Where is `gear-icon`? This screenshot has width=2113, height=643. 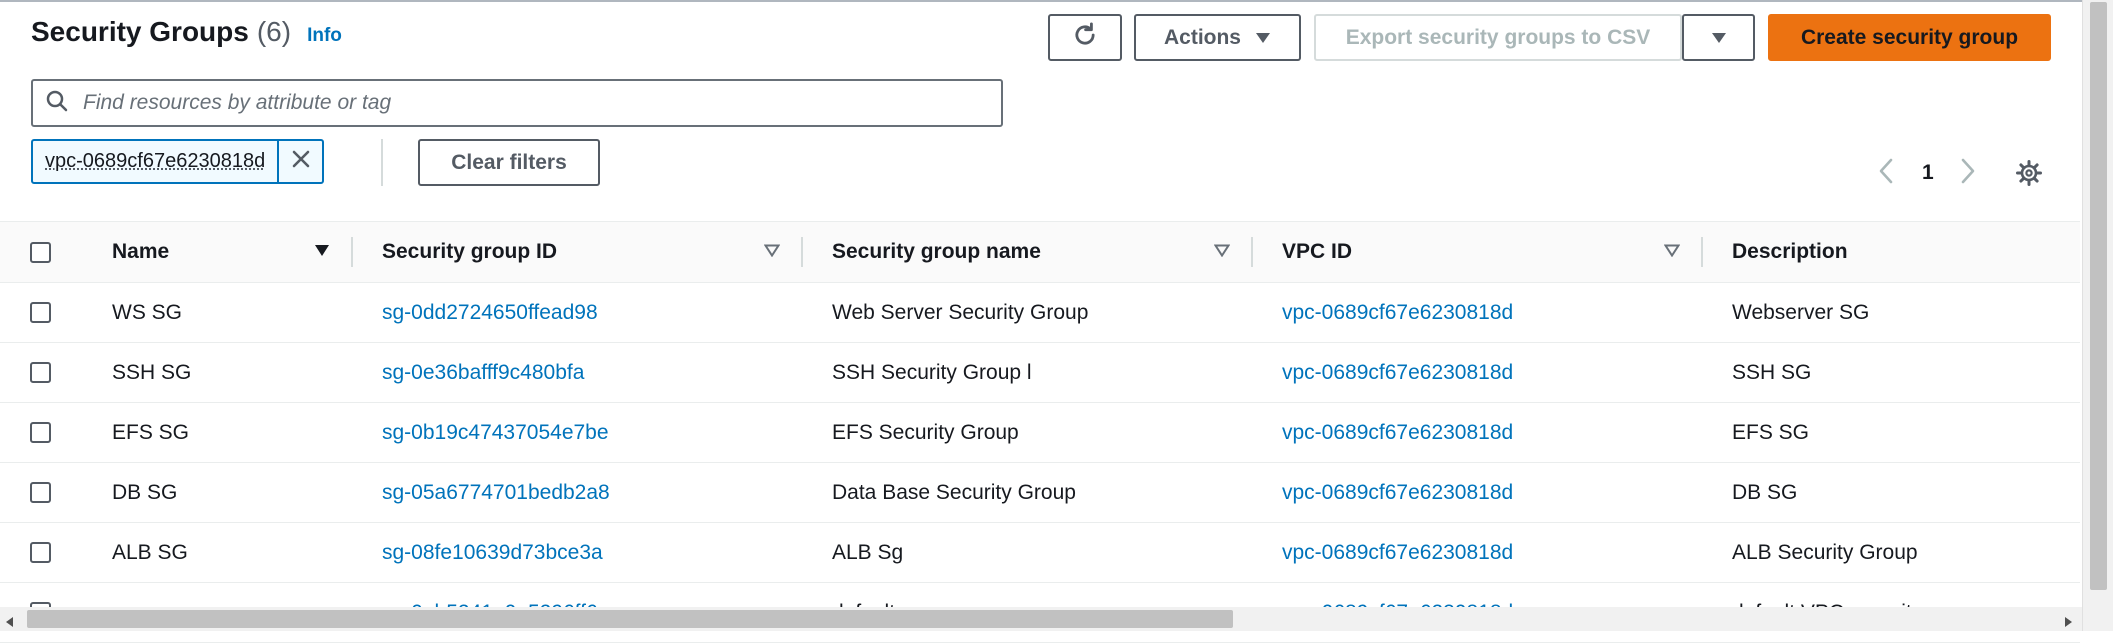 gear-icon is located at coordinates (2029, 175).